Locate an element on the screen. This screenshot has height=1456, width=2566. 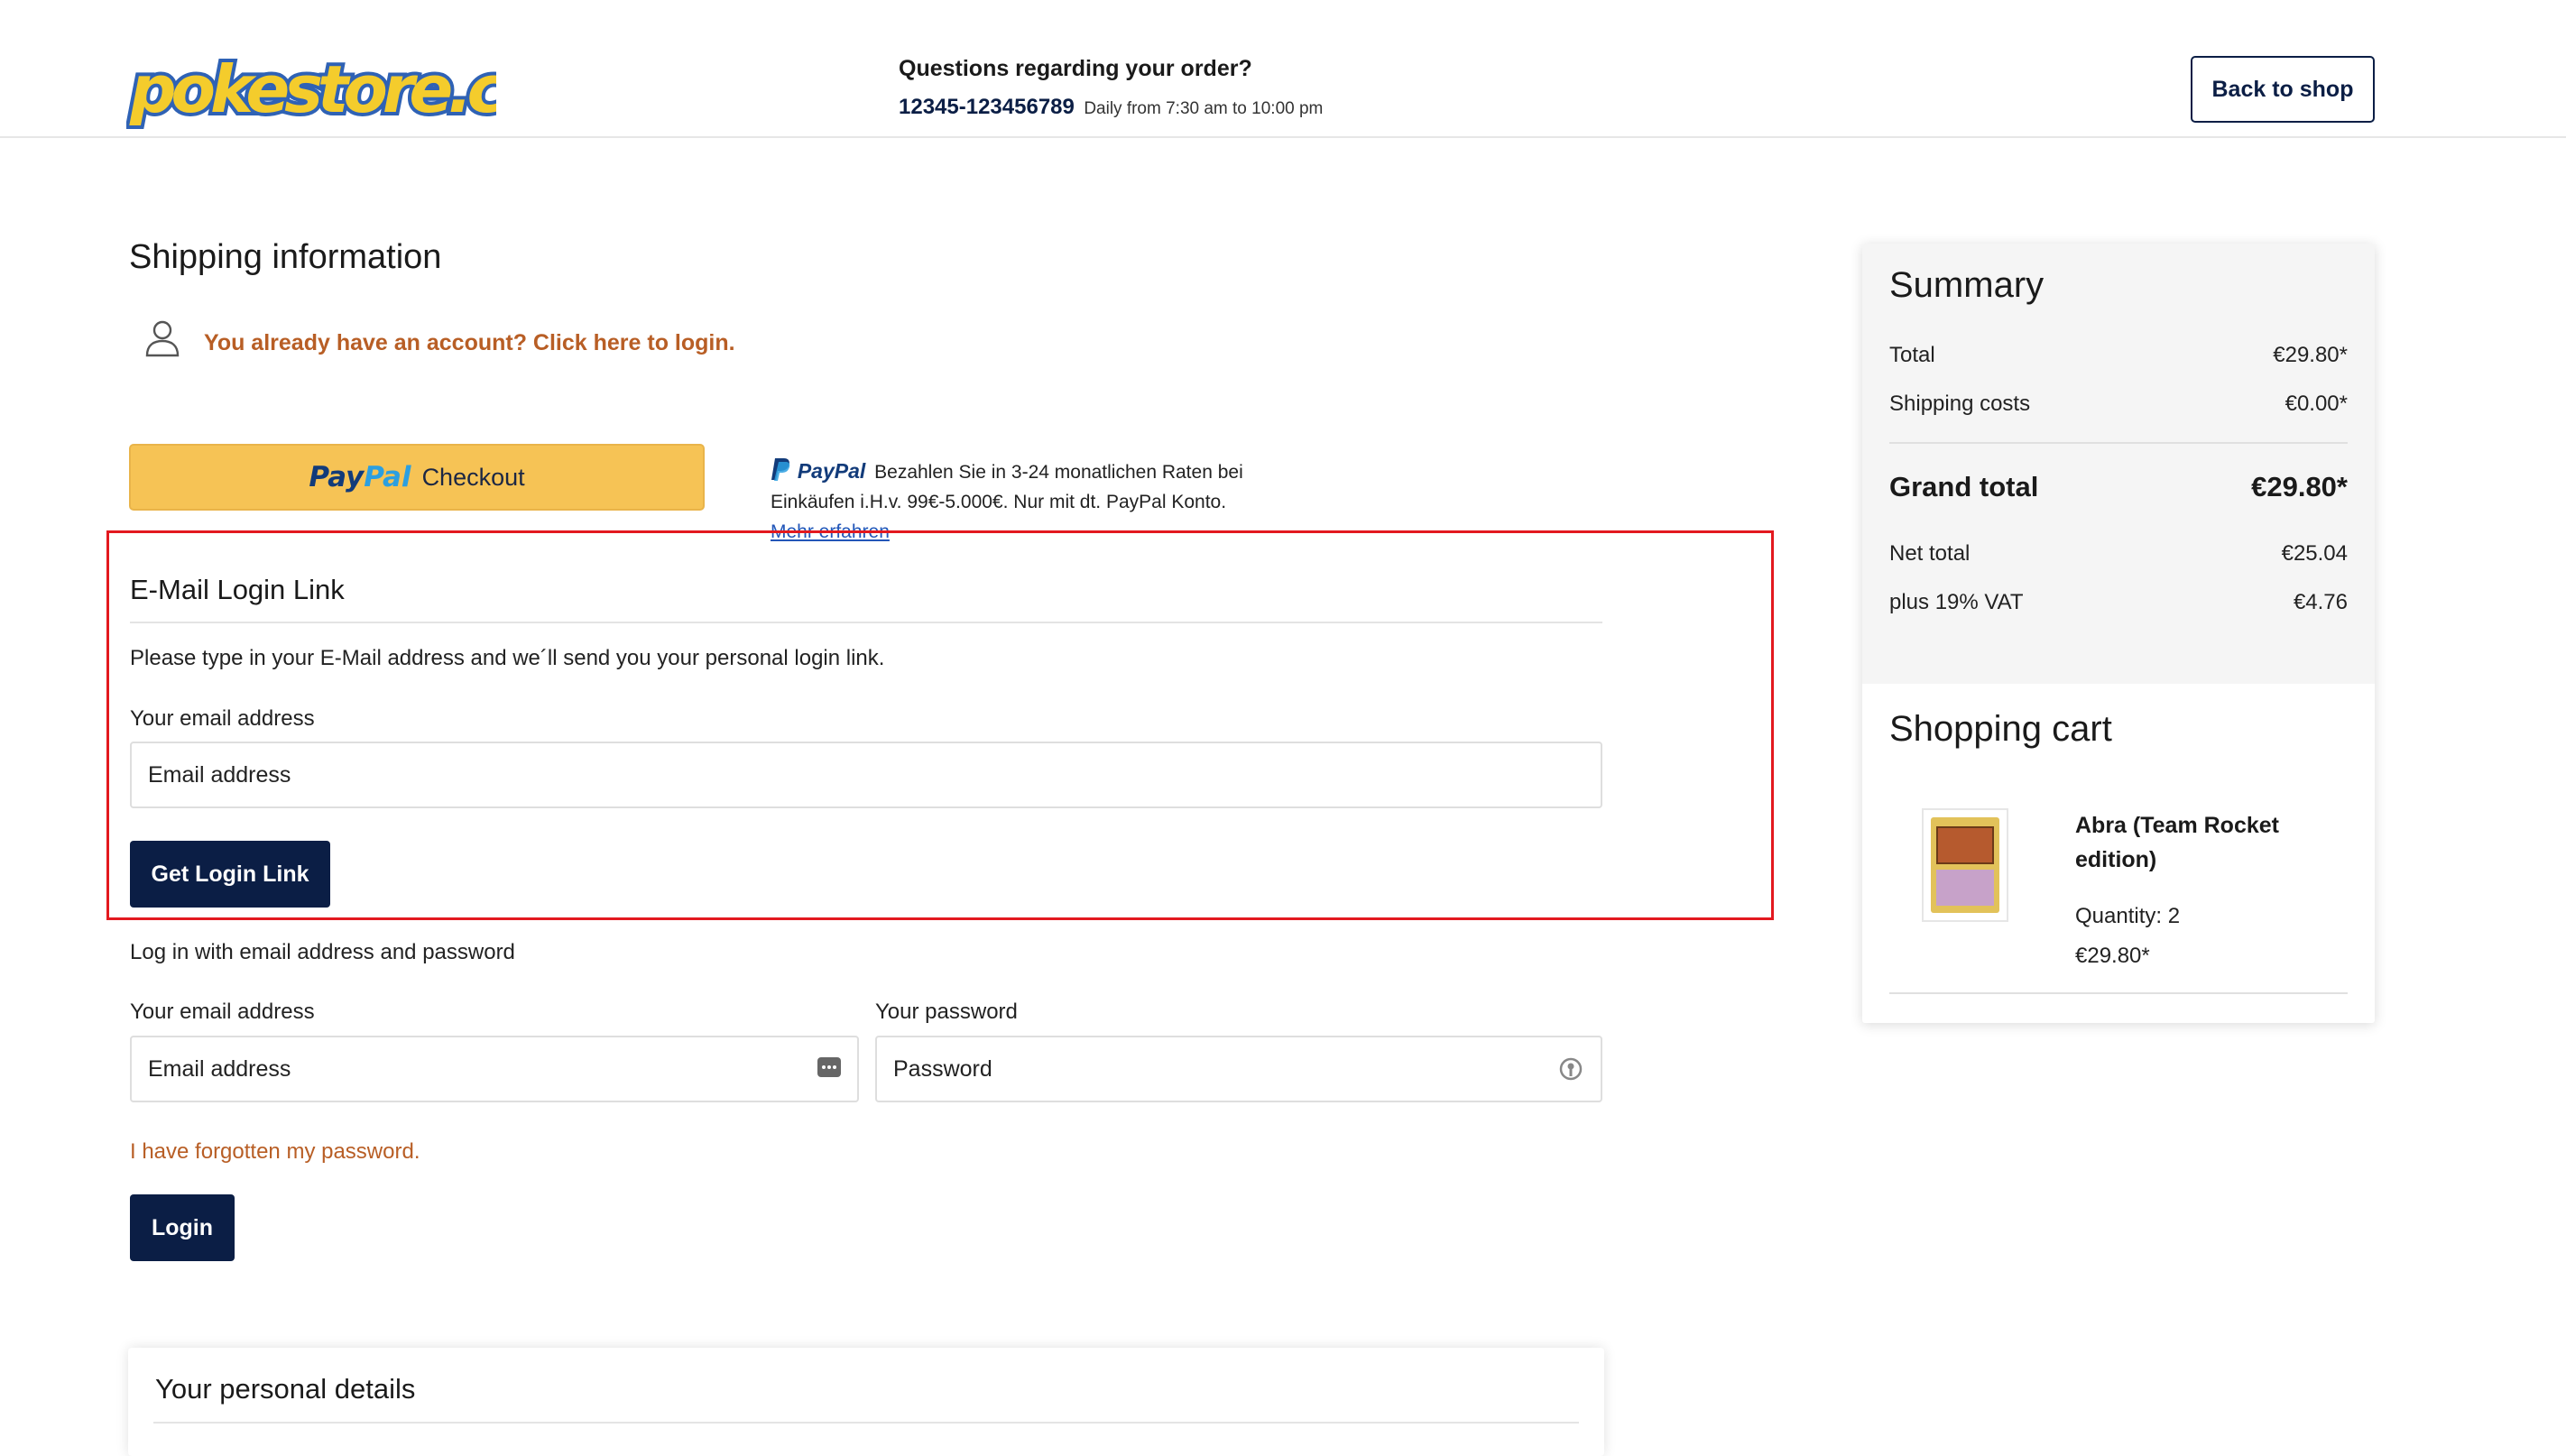
get-login-link-button: Get Login Link is located at coordinates (230, 874).